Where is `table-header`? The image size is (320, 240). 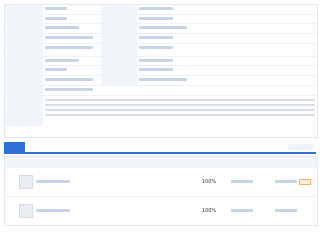 table-header is located at coordinates (161, 162).